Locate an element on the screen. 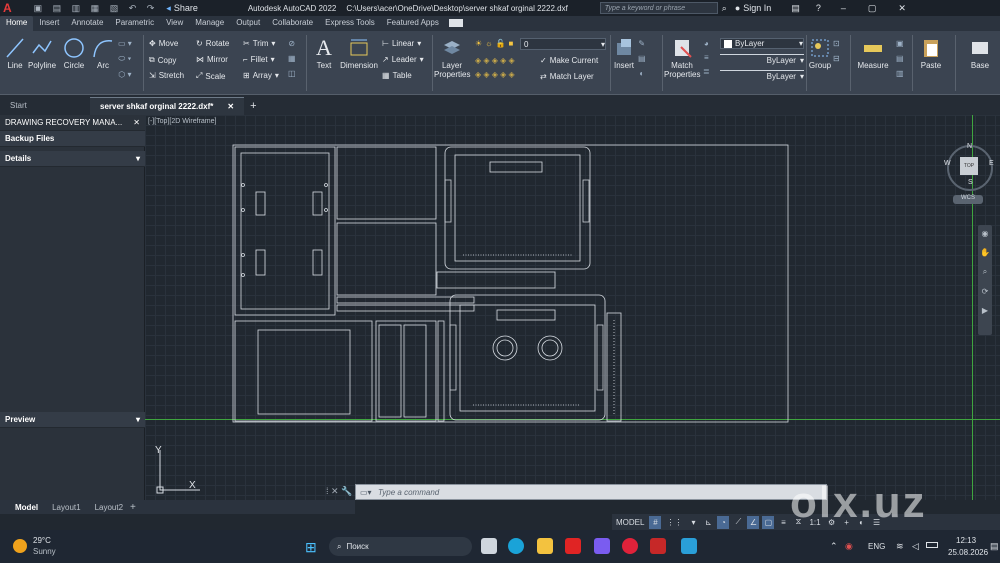  group-extra-icons: ⊡ ⊟ is located at coordinates (836, 51).